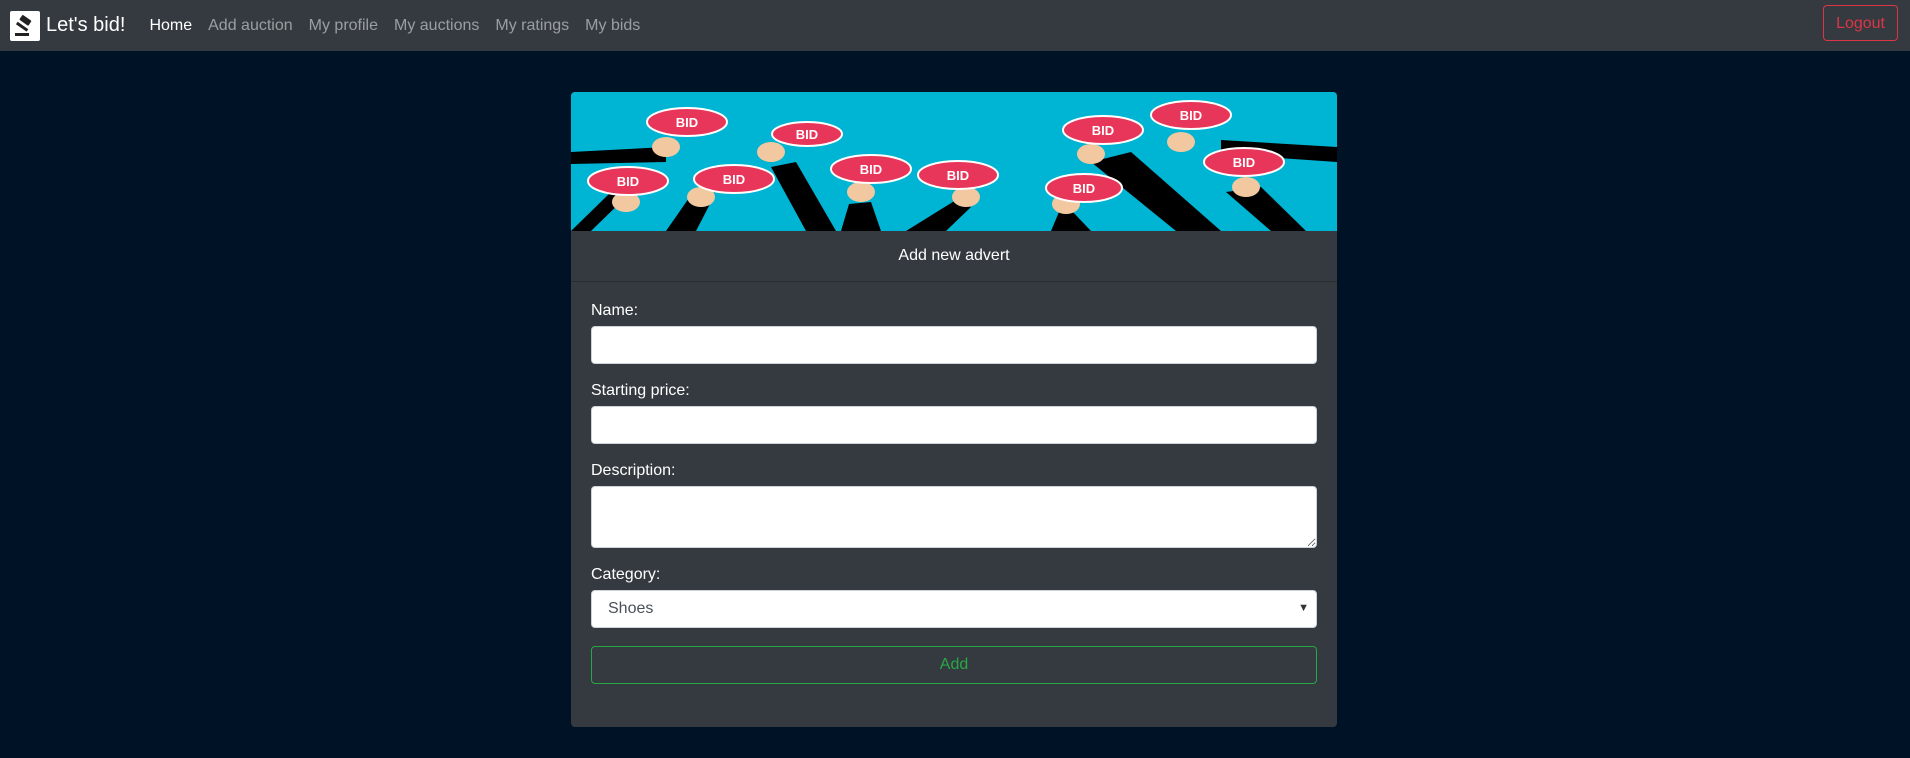  What do you see at coordinates (954, 665) in the screenshot?
I see `add-button: Add` at bounding box center [954, 665].